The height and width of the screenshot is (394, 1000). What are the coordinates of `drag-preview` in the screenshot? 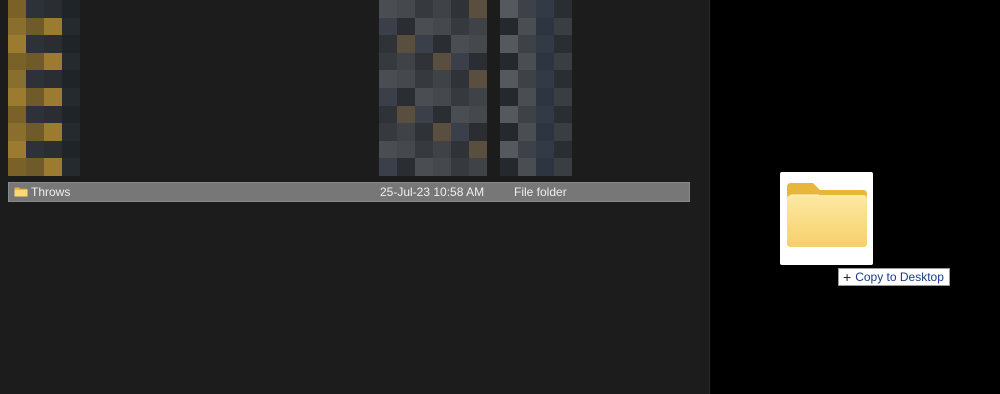 It's located at (826, 218).